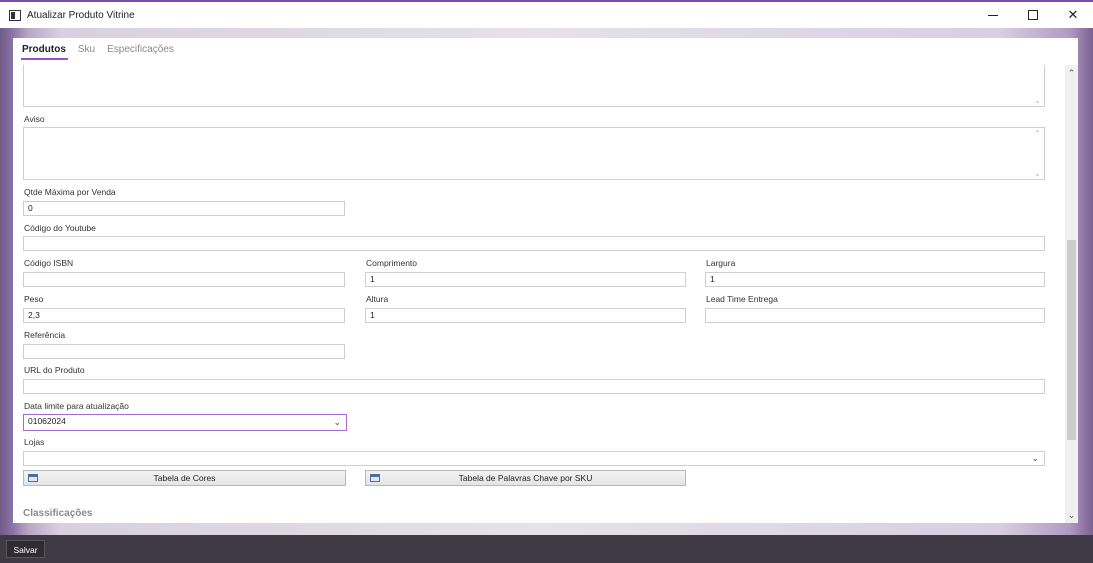 Image resolution: width=1093 pixels, height=563 pixels. Describe the element at coordinates (1037, 85) in the screenshot. I see `textarea-scrollbar: ⌄` at that location.